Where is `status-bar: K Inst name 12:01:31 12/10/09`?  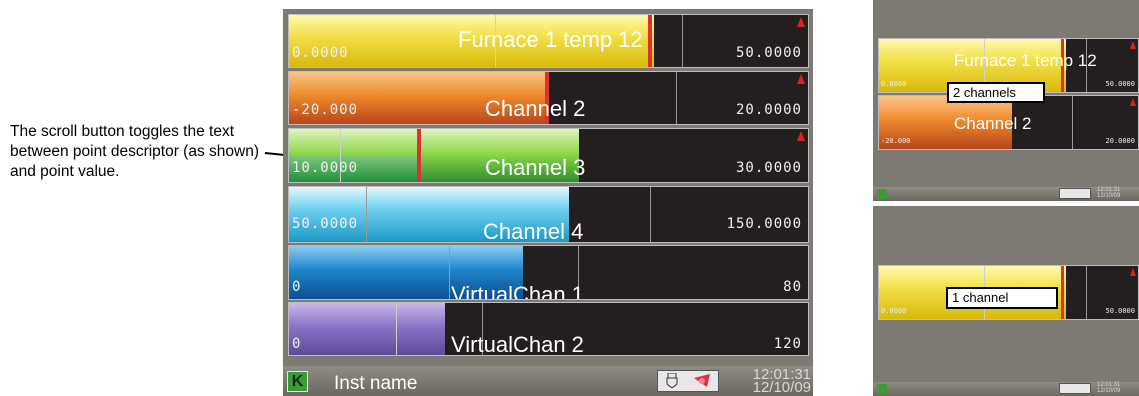
status-bar: K Inst name 12:01:31 12/10/09 is located at coordinates (548, 381).